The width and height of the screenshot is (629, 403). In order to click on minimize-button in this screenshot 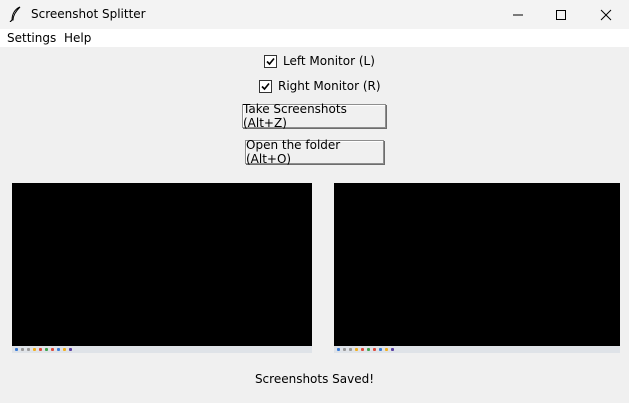, I will do `click(518, 14)`.